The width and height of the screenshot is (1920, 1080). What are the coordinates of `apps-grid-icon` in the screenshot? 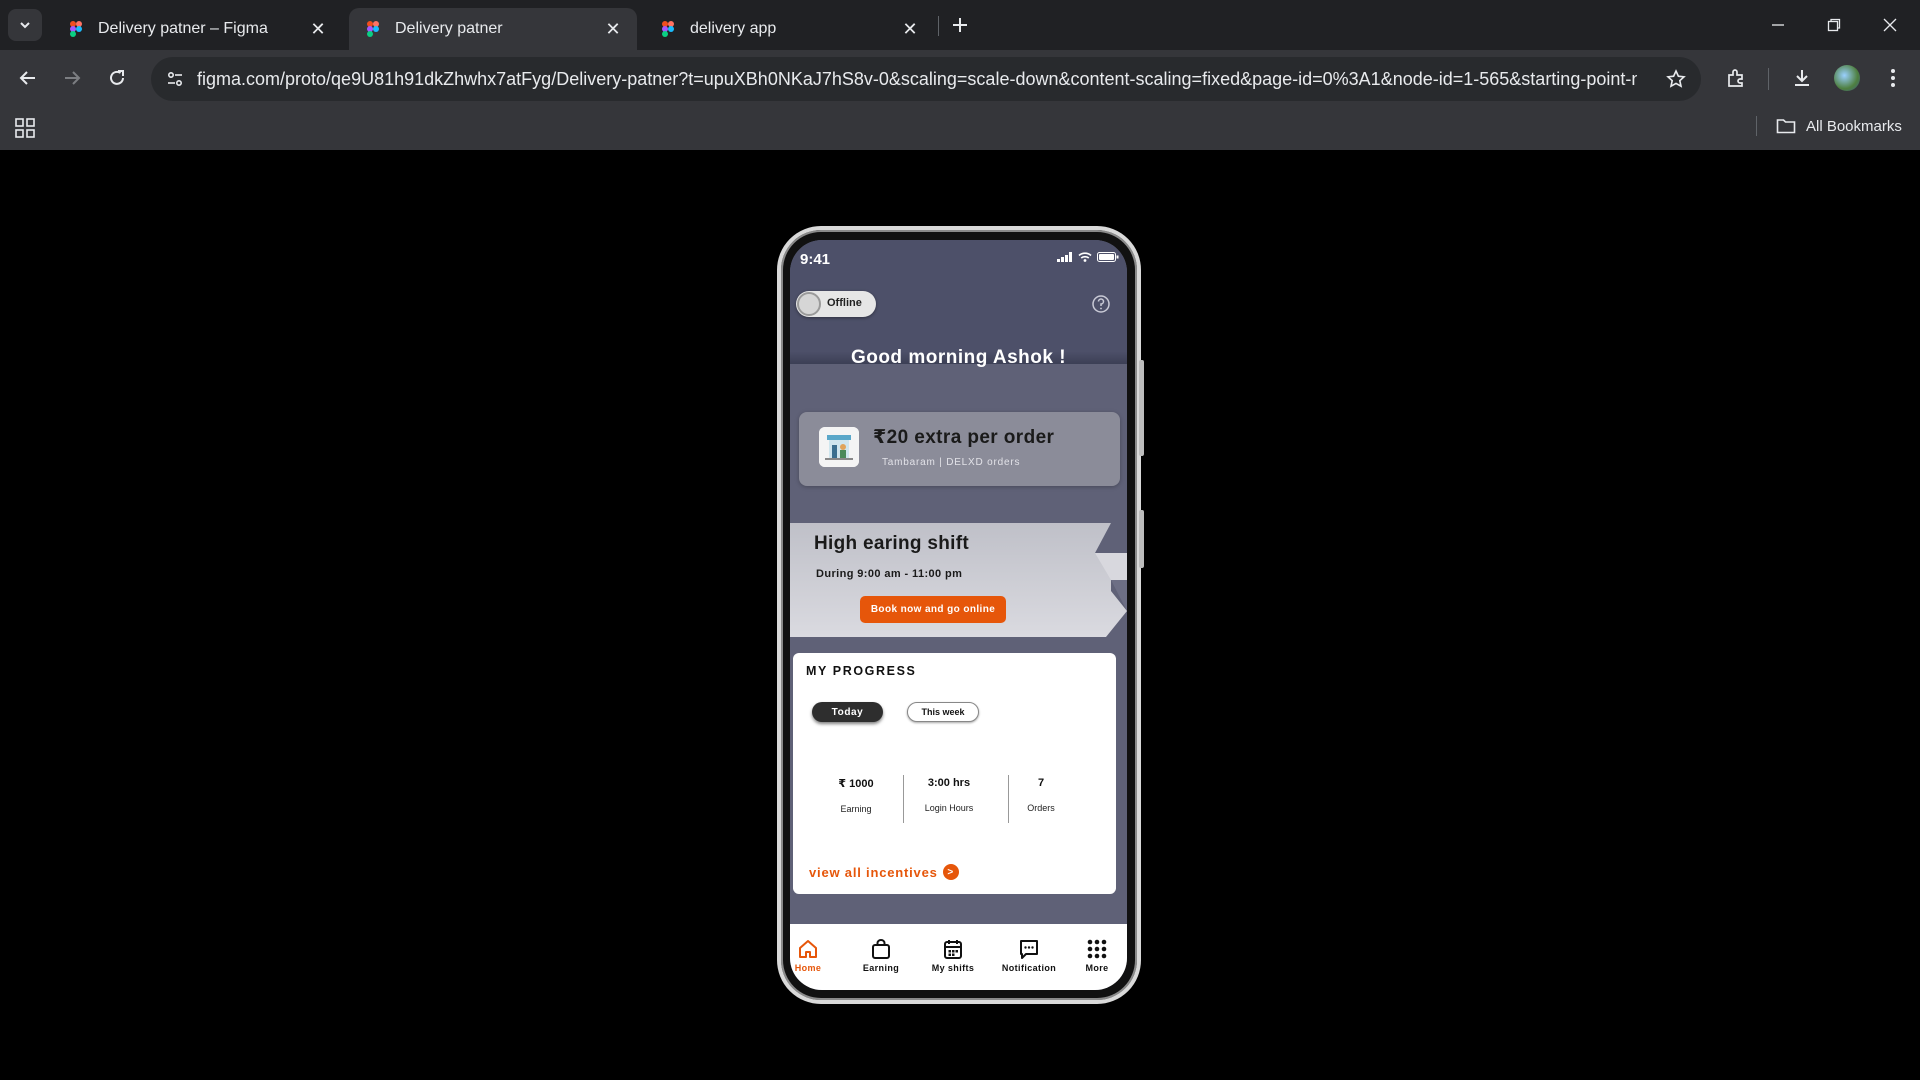 It's located at (25, 128).